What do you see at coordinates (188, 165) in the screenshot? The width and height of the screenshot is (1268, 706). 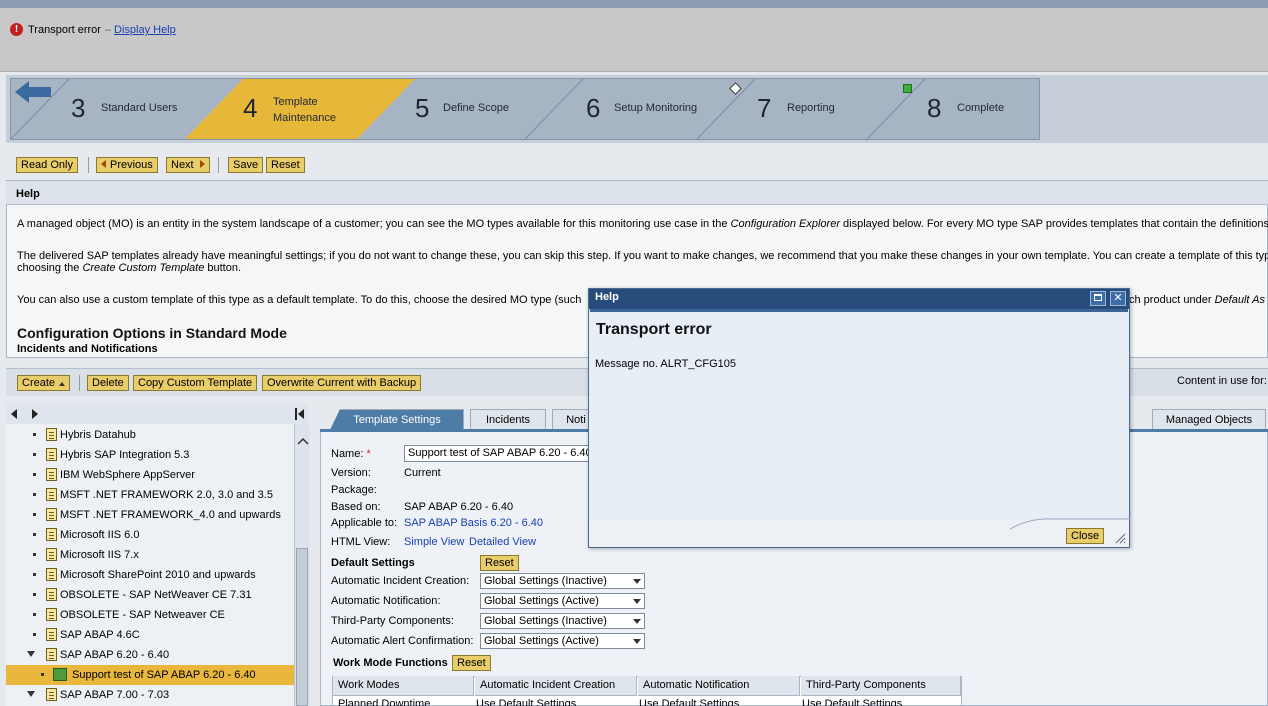 I see `next-button: Next` at bounding box center [188, 165].